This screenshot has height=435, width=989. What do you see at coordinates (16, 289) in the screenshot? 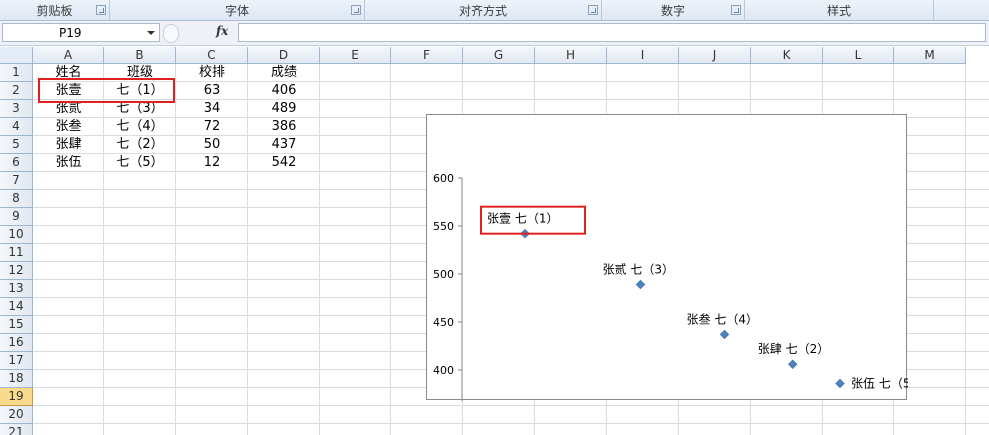
I see `row-header-13: 13` at bounding box center [16, 289].